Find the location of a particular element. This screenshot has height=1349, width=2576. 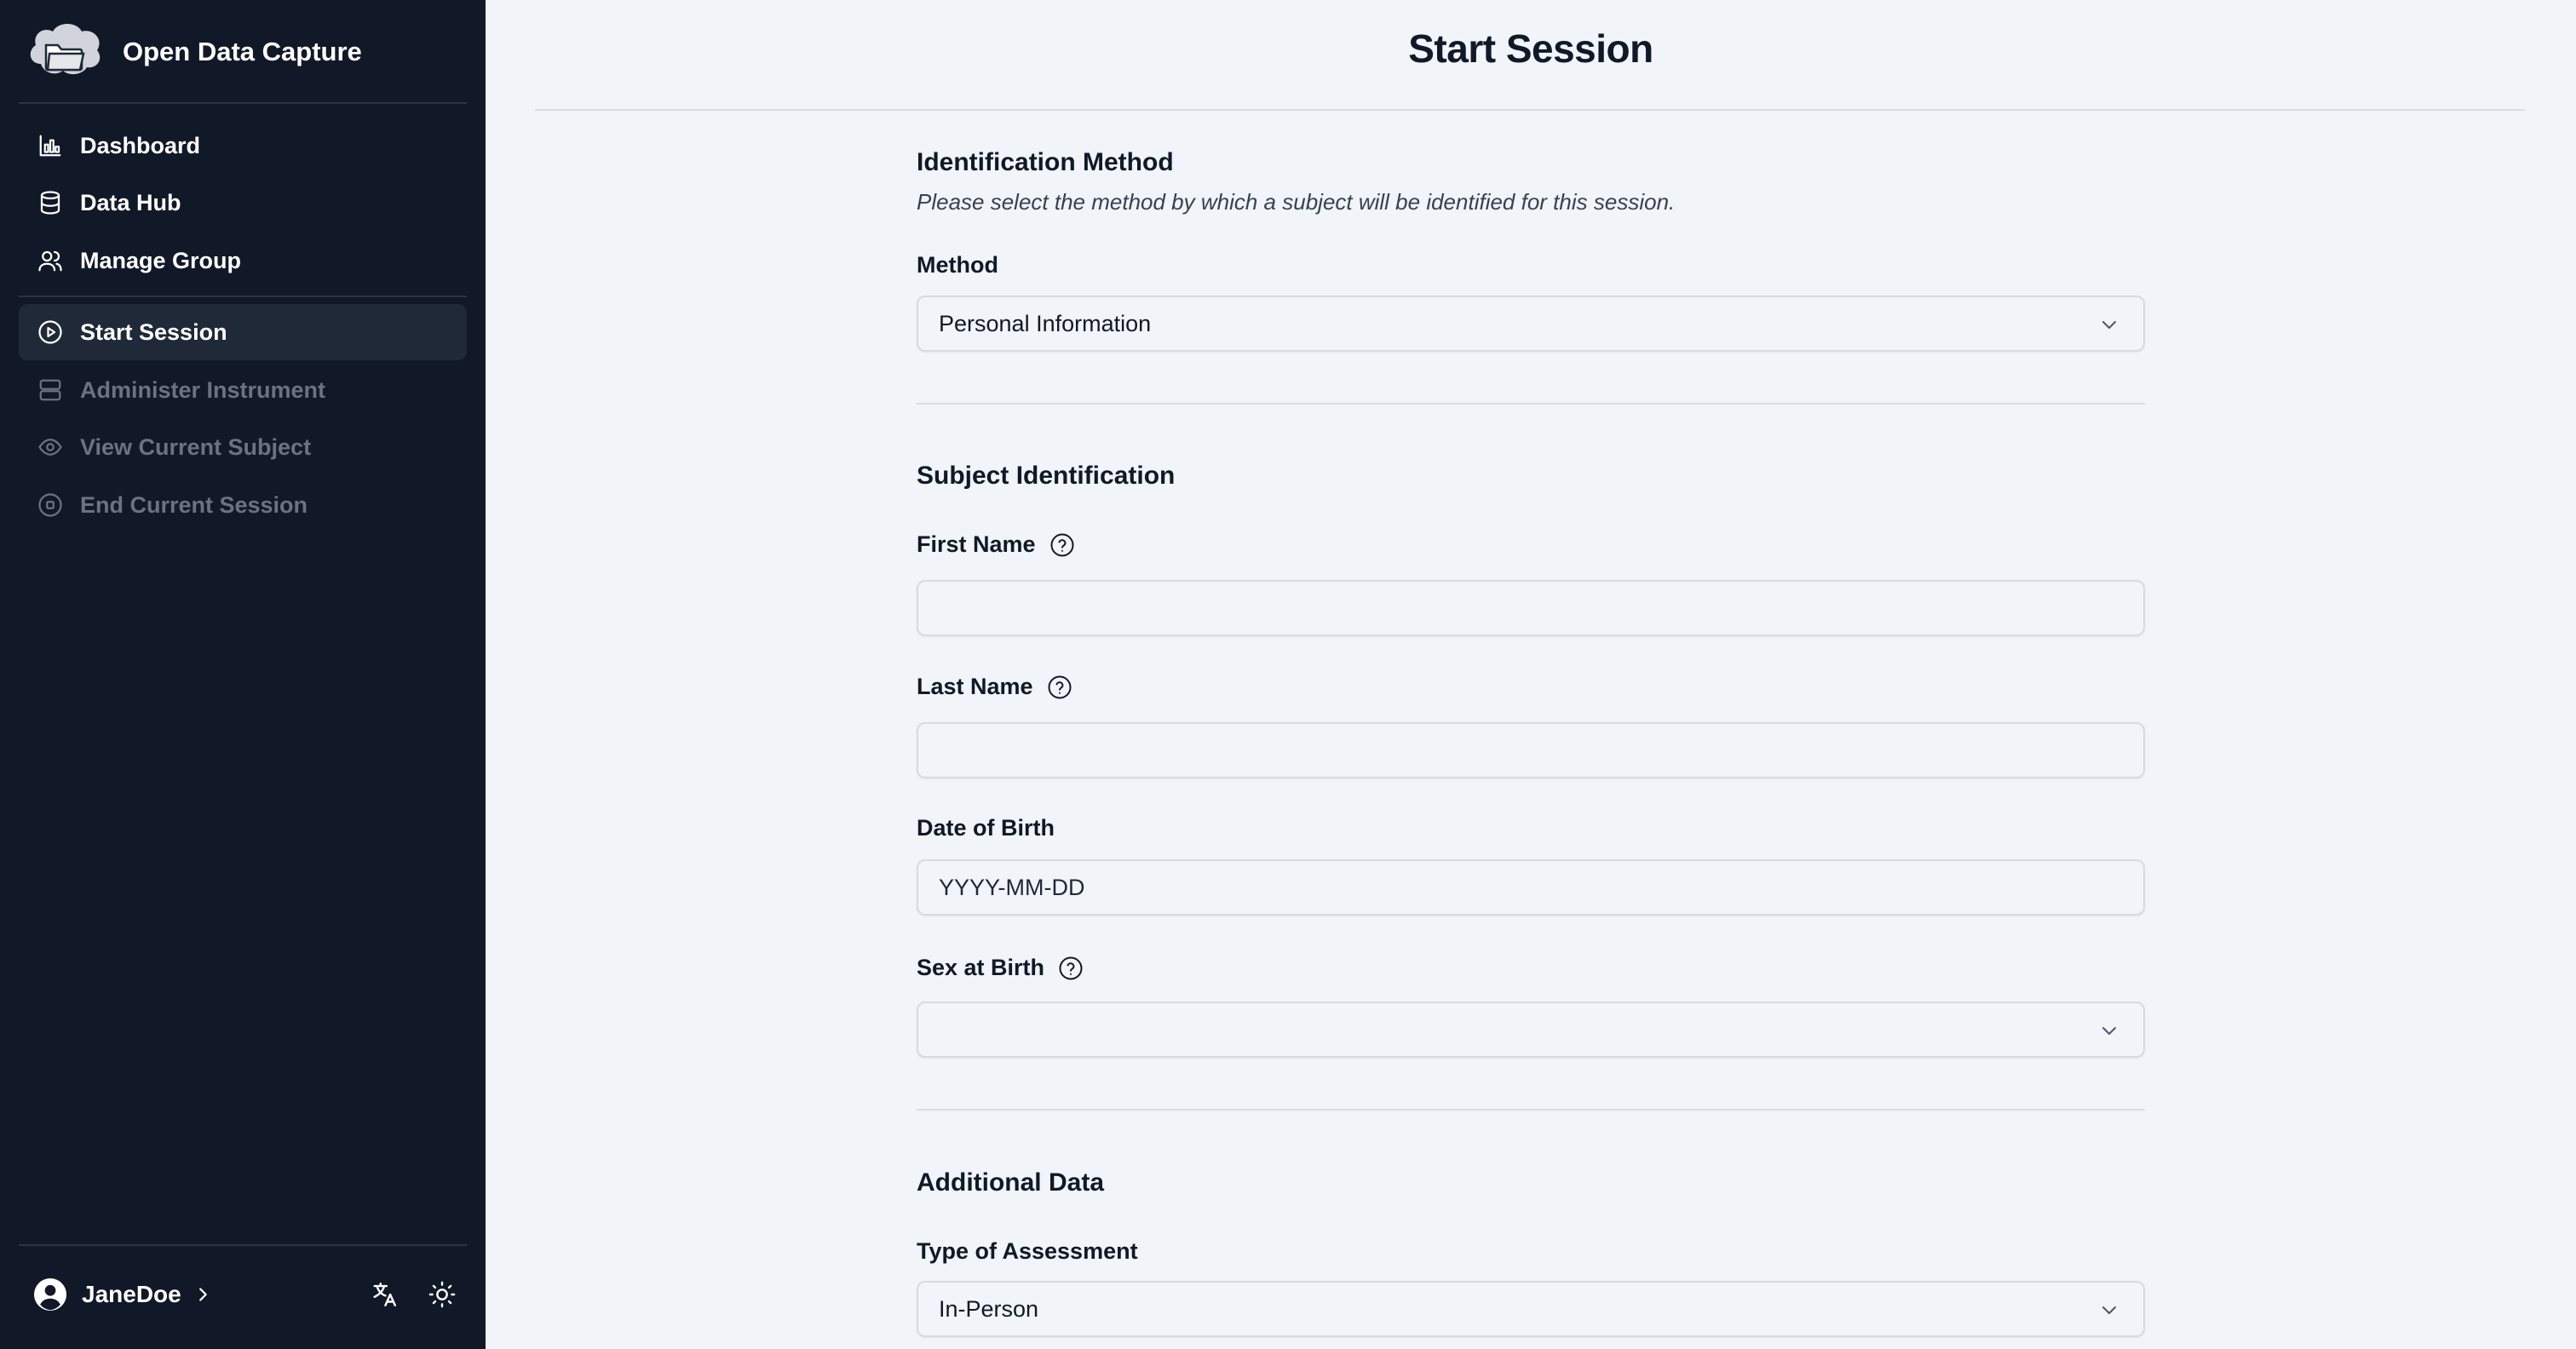

section-title-additional-data: Additional Data is located at coordinates (1011, 1182).